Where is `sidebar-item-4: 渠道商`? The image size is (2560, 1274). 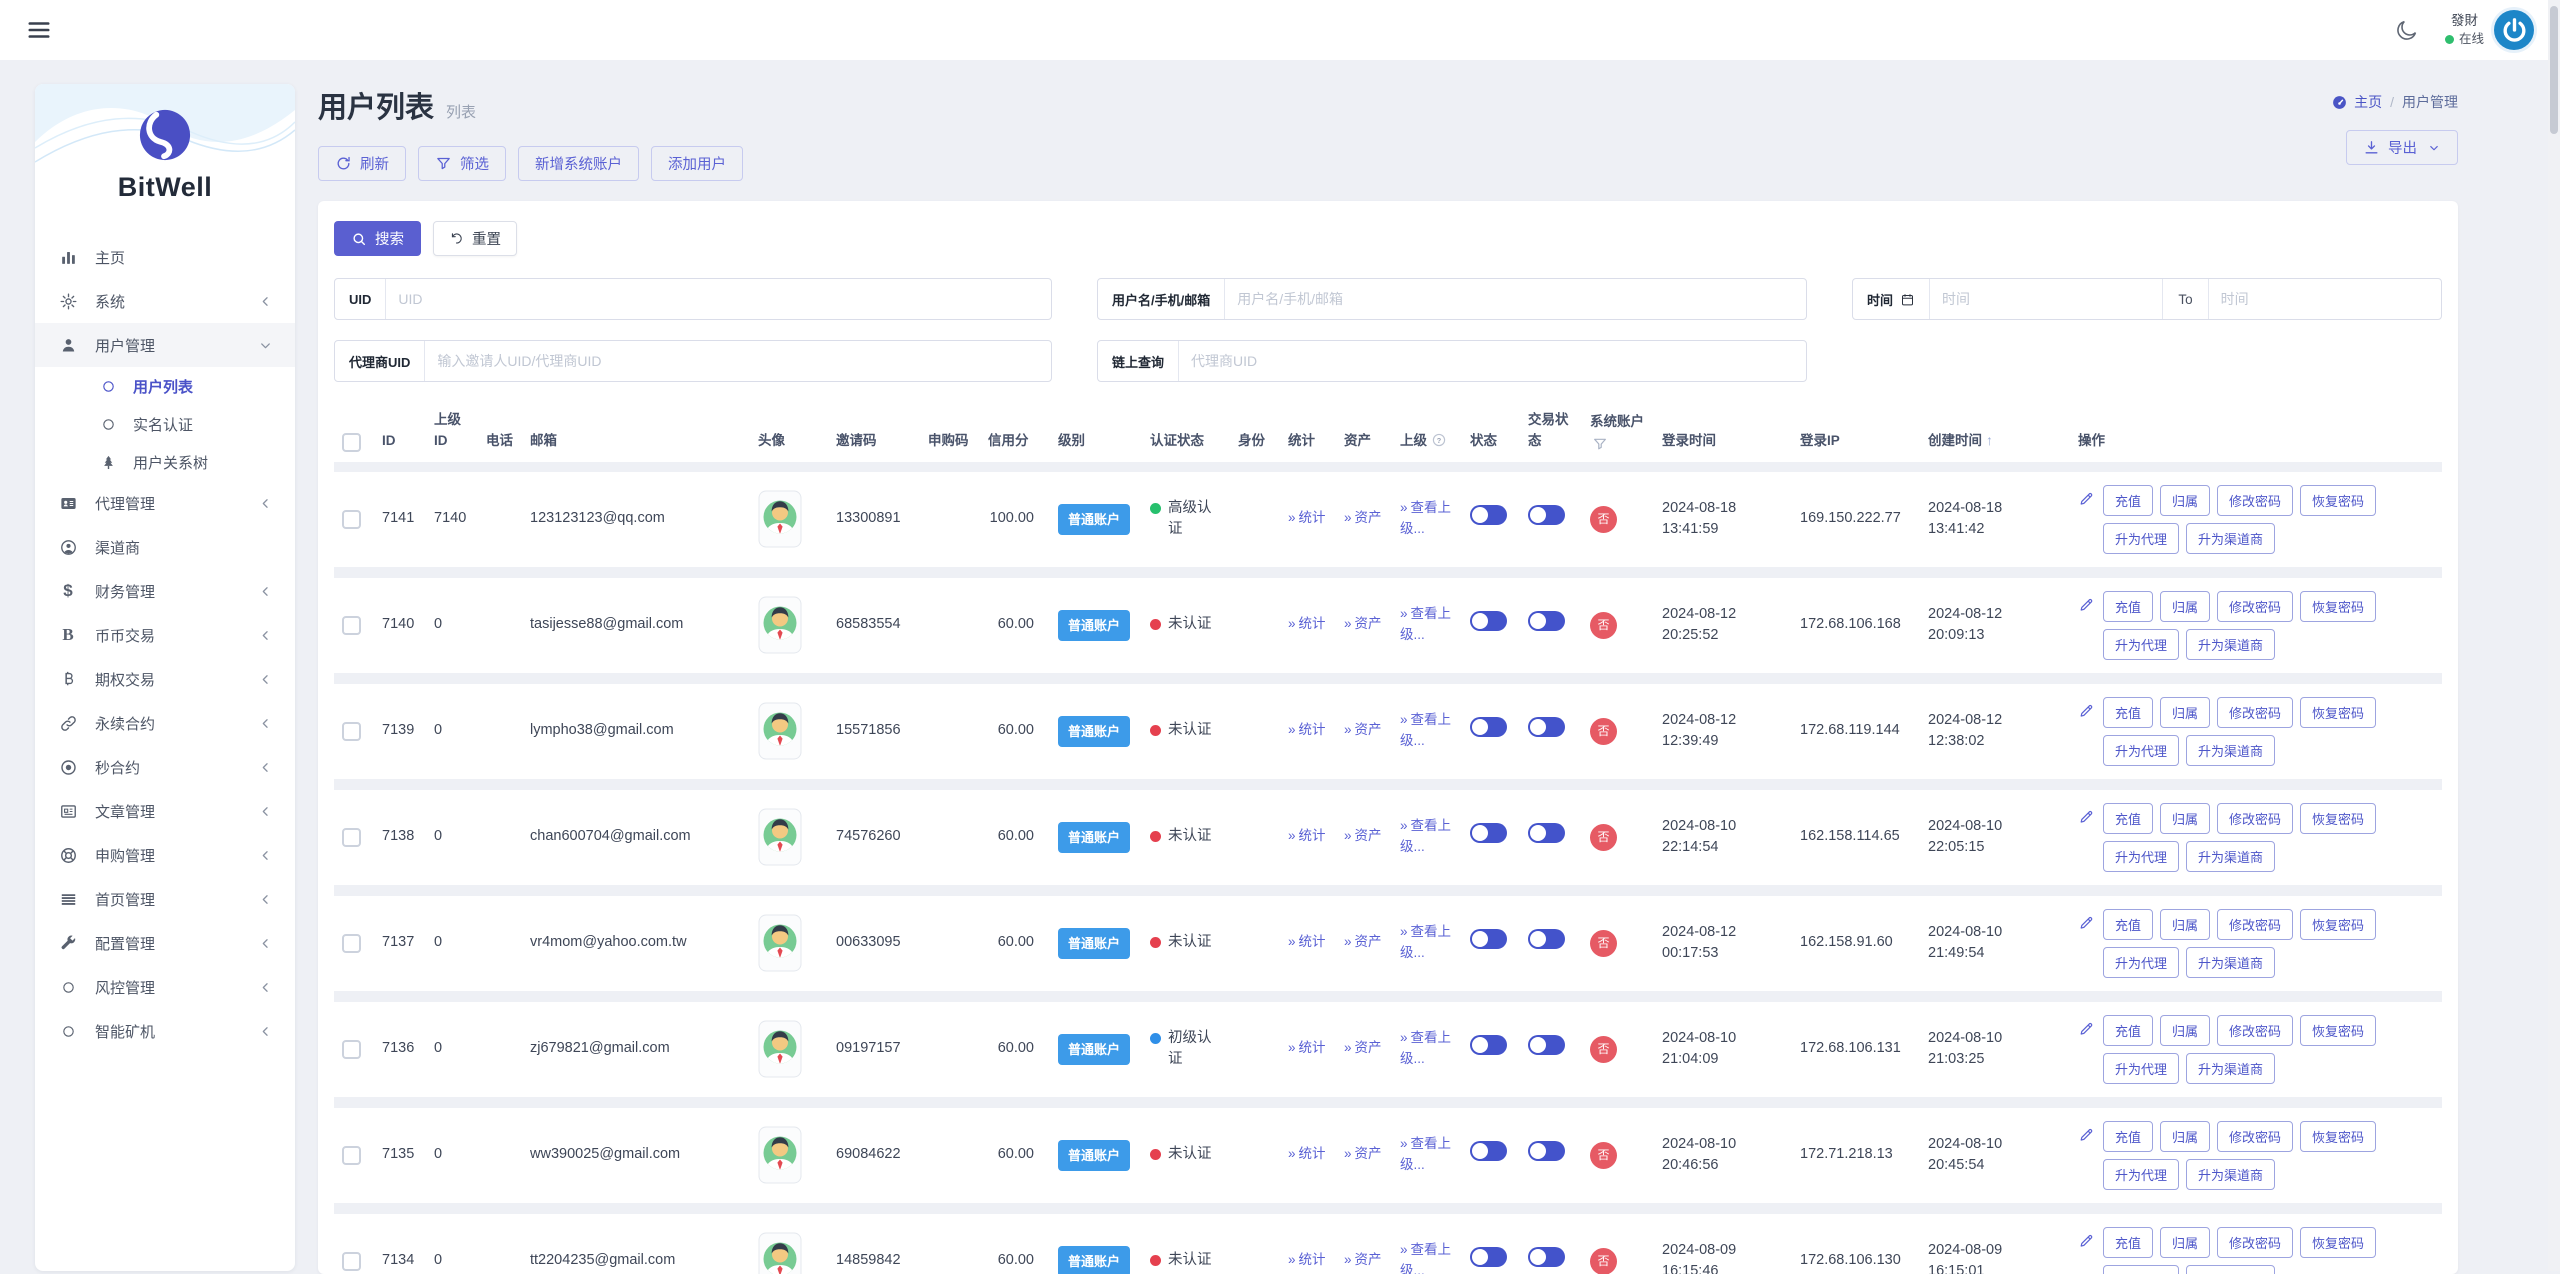
sidebar-item-4: 渠道商 is located at coordinates (165, 547).